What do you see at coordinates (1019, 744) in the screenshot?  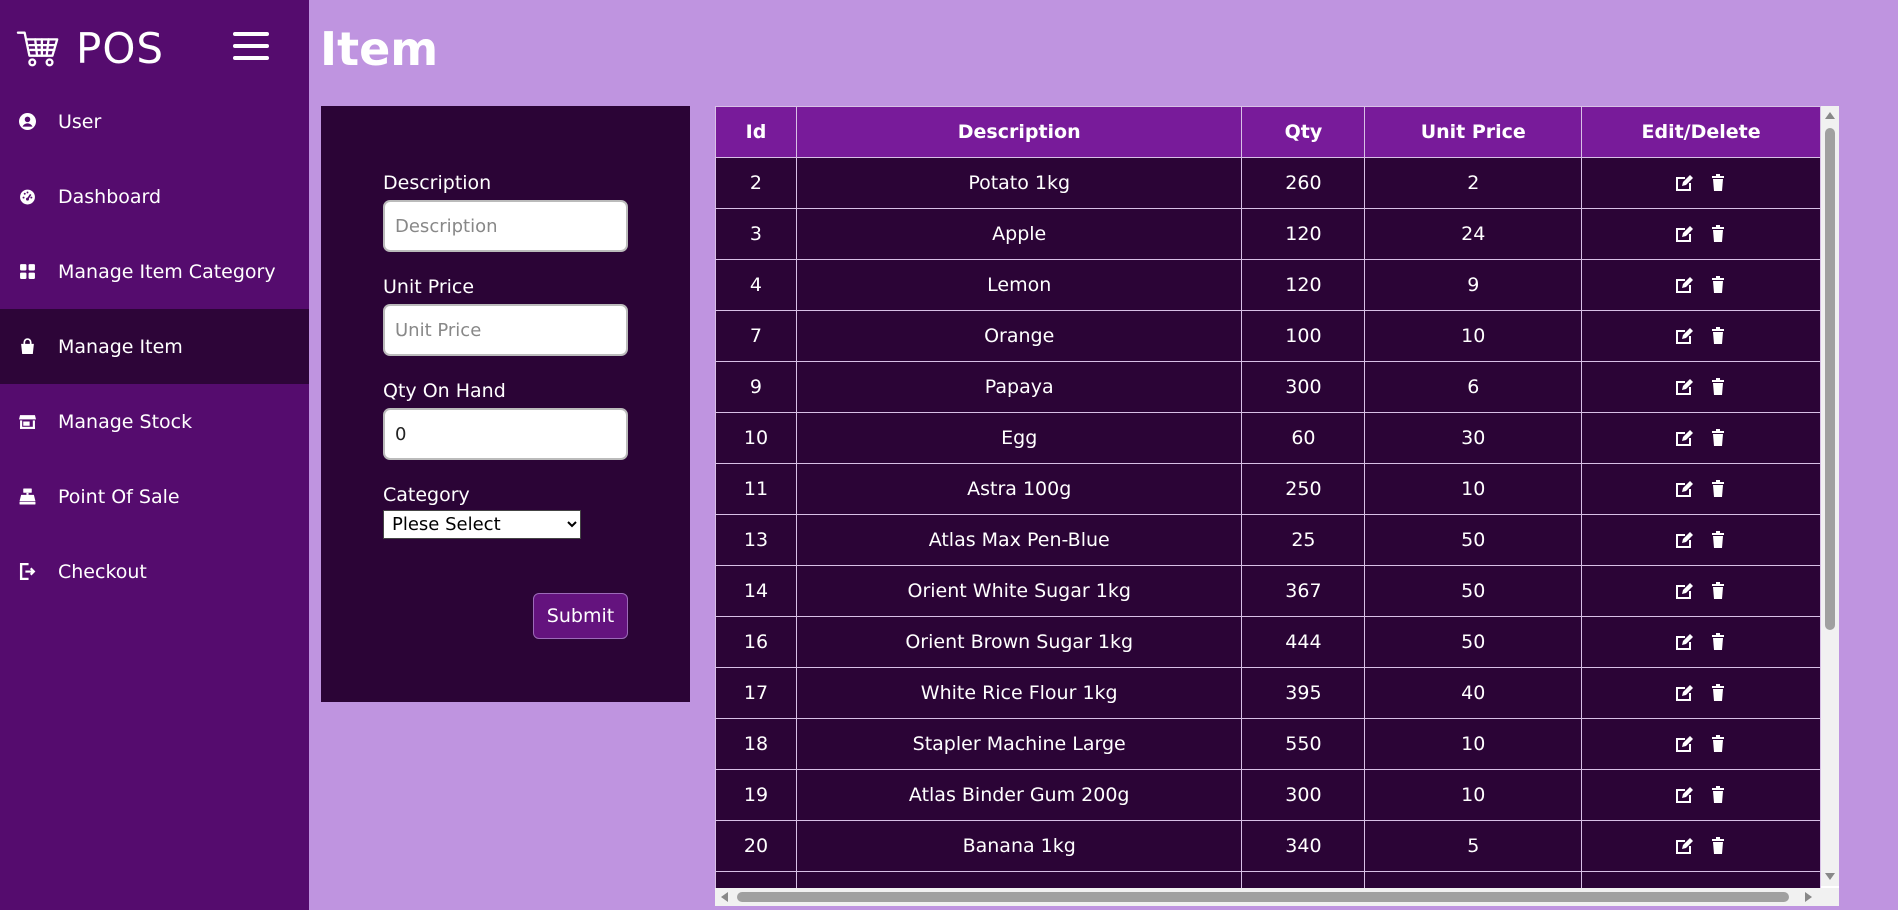 I see `cell-description: Stapler Machine Large` at bounding box center [1019, 744].